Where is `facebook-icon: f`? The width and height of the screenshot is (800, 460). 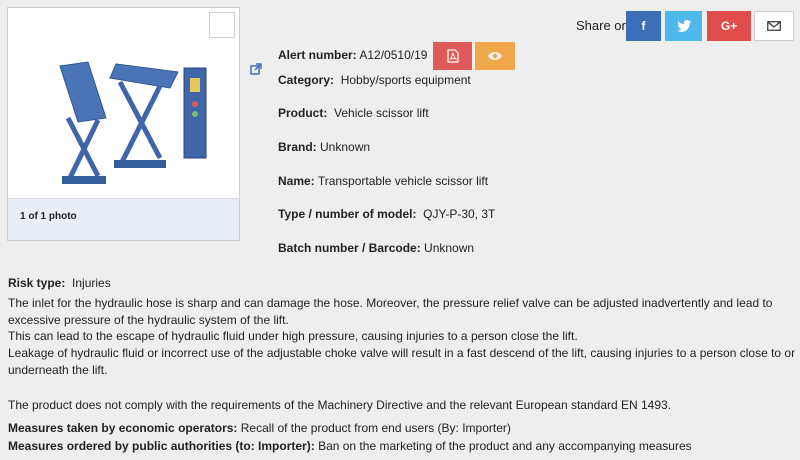 facebook-icon: f is located at coordinates (643, 26).